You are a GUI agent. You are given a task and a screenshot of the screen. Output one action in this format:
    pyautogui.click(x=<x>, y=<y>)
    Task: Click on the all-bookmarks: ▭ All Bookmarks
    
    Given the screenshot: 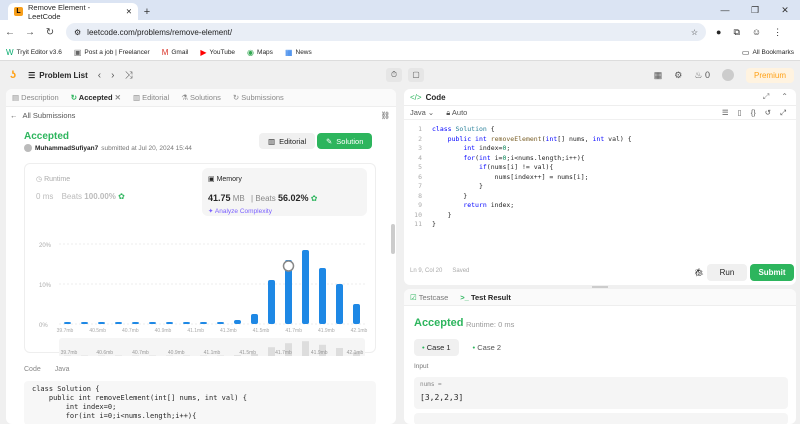 What is the action you would take?
    pyautogui.click(x=768, y=52)
    